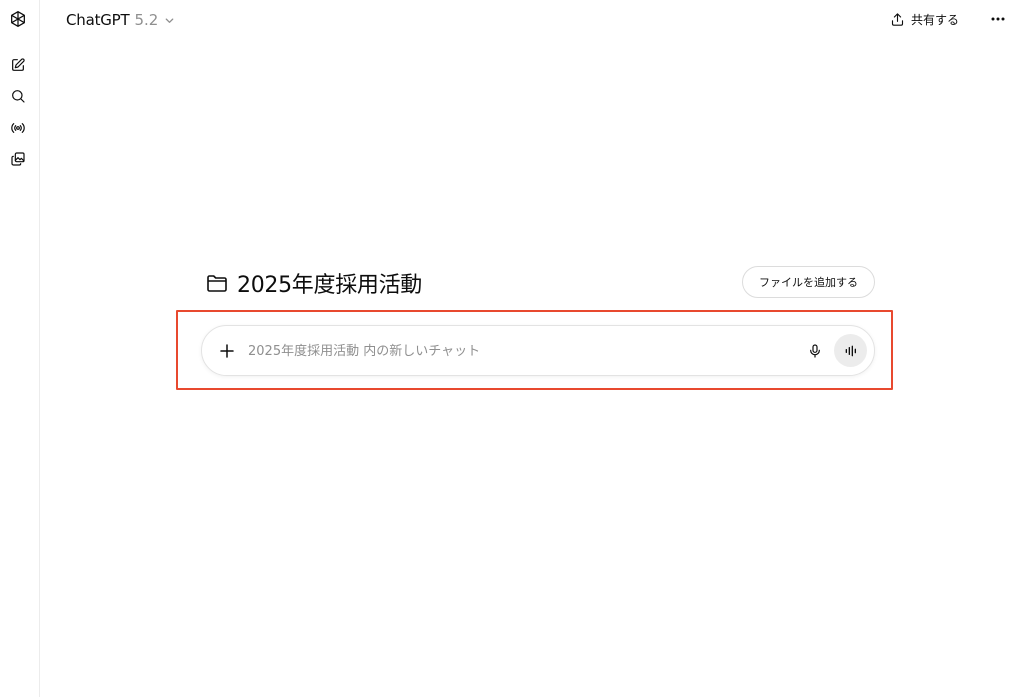  I want to click on add-file-button: ファイルを追加する, so click(808, 282).